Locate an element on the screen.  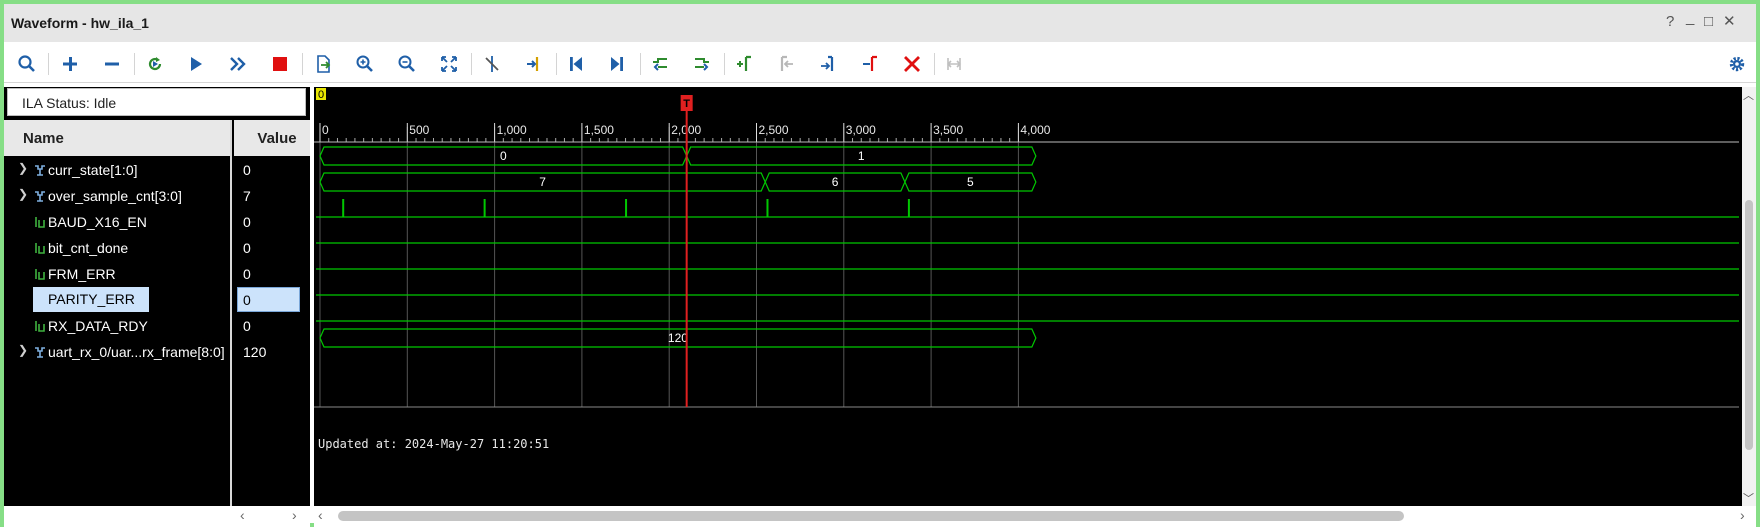
rx-frame-segment-label: 120 is located at coordinates (678, 338).